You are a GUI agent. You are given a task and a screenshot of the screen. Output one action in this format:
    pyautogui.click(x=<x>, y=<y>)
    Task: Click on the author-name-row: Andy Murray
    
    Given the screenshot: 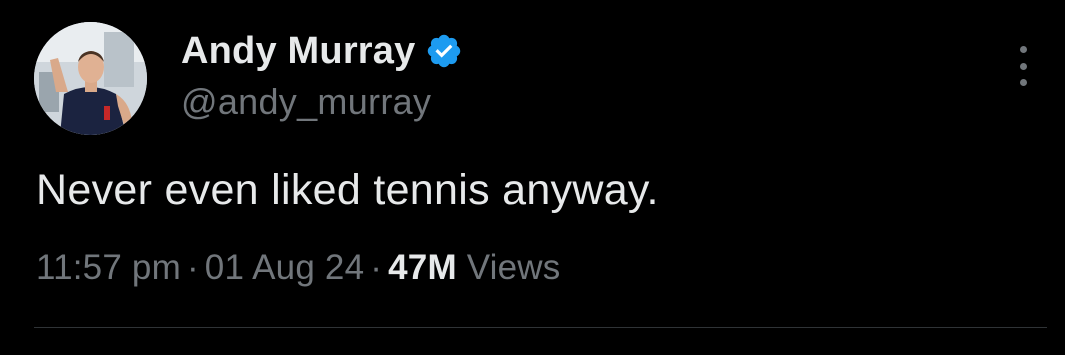 What is the action you would take?
    pyautogui.click(x=322, y=51)
    